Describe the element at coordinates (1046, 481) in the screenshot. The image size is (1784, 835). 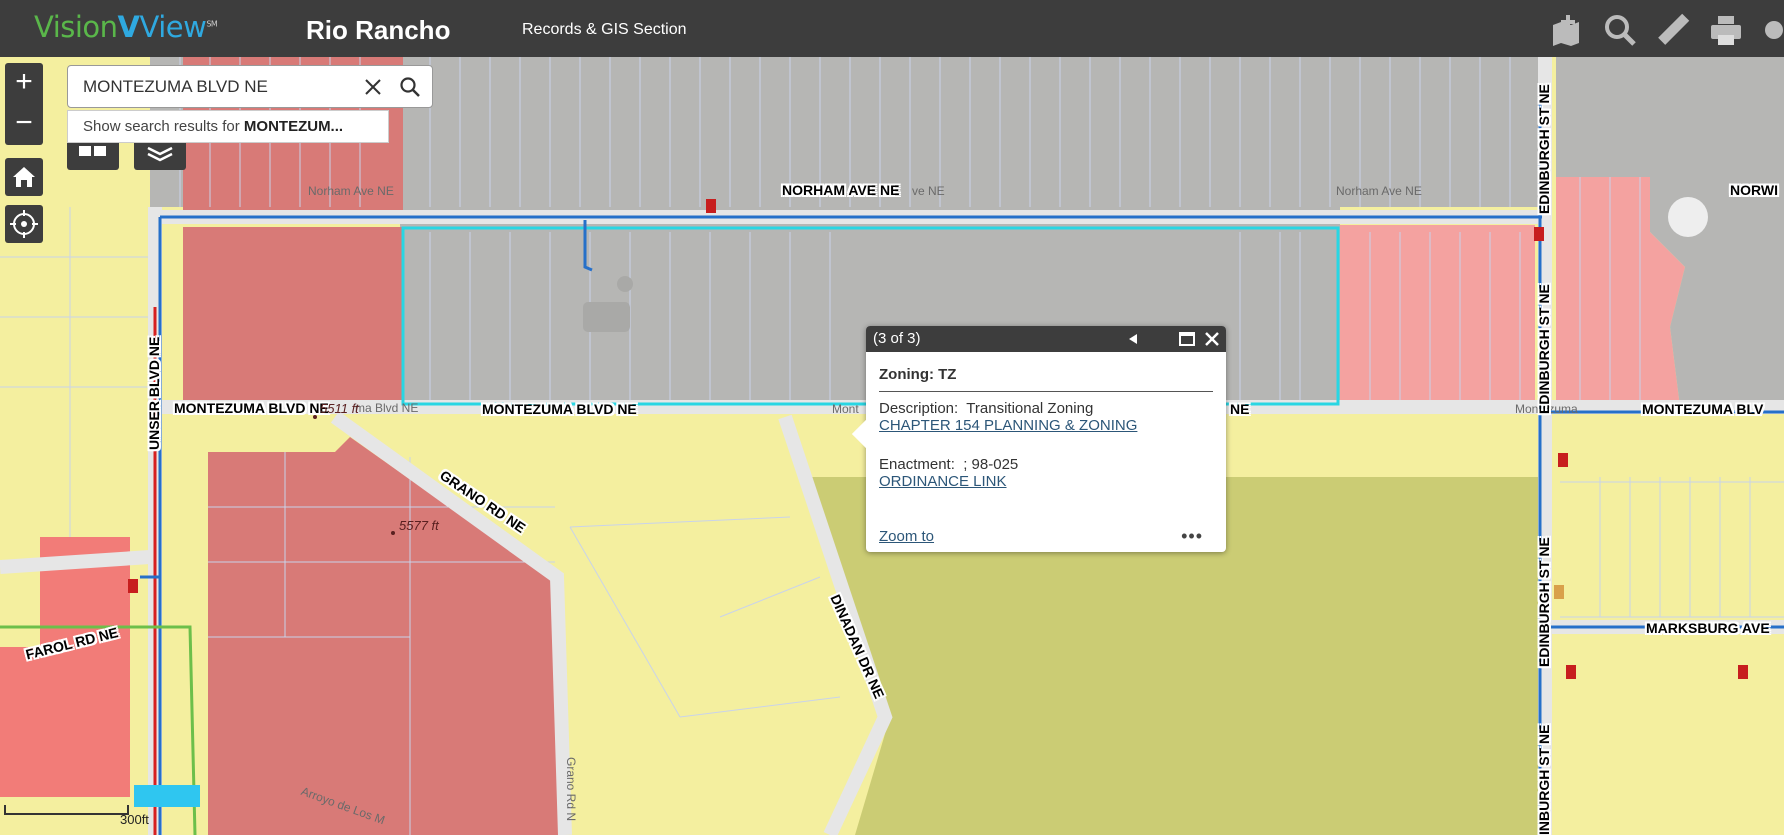
I see `ordinance-link: ORDINANCE LINK` at that location.